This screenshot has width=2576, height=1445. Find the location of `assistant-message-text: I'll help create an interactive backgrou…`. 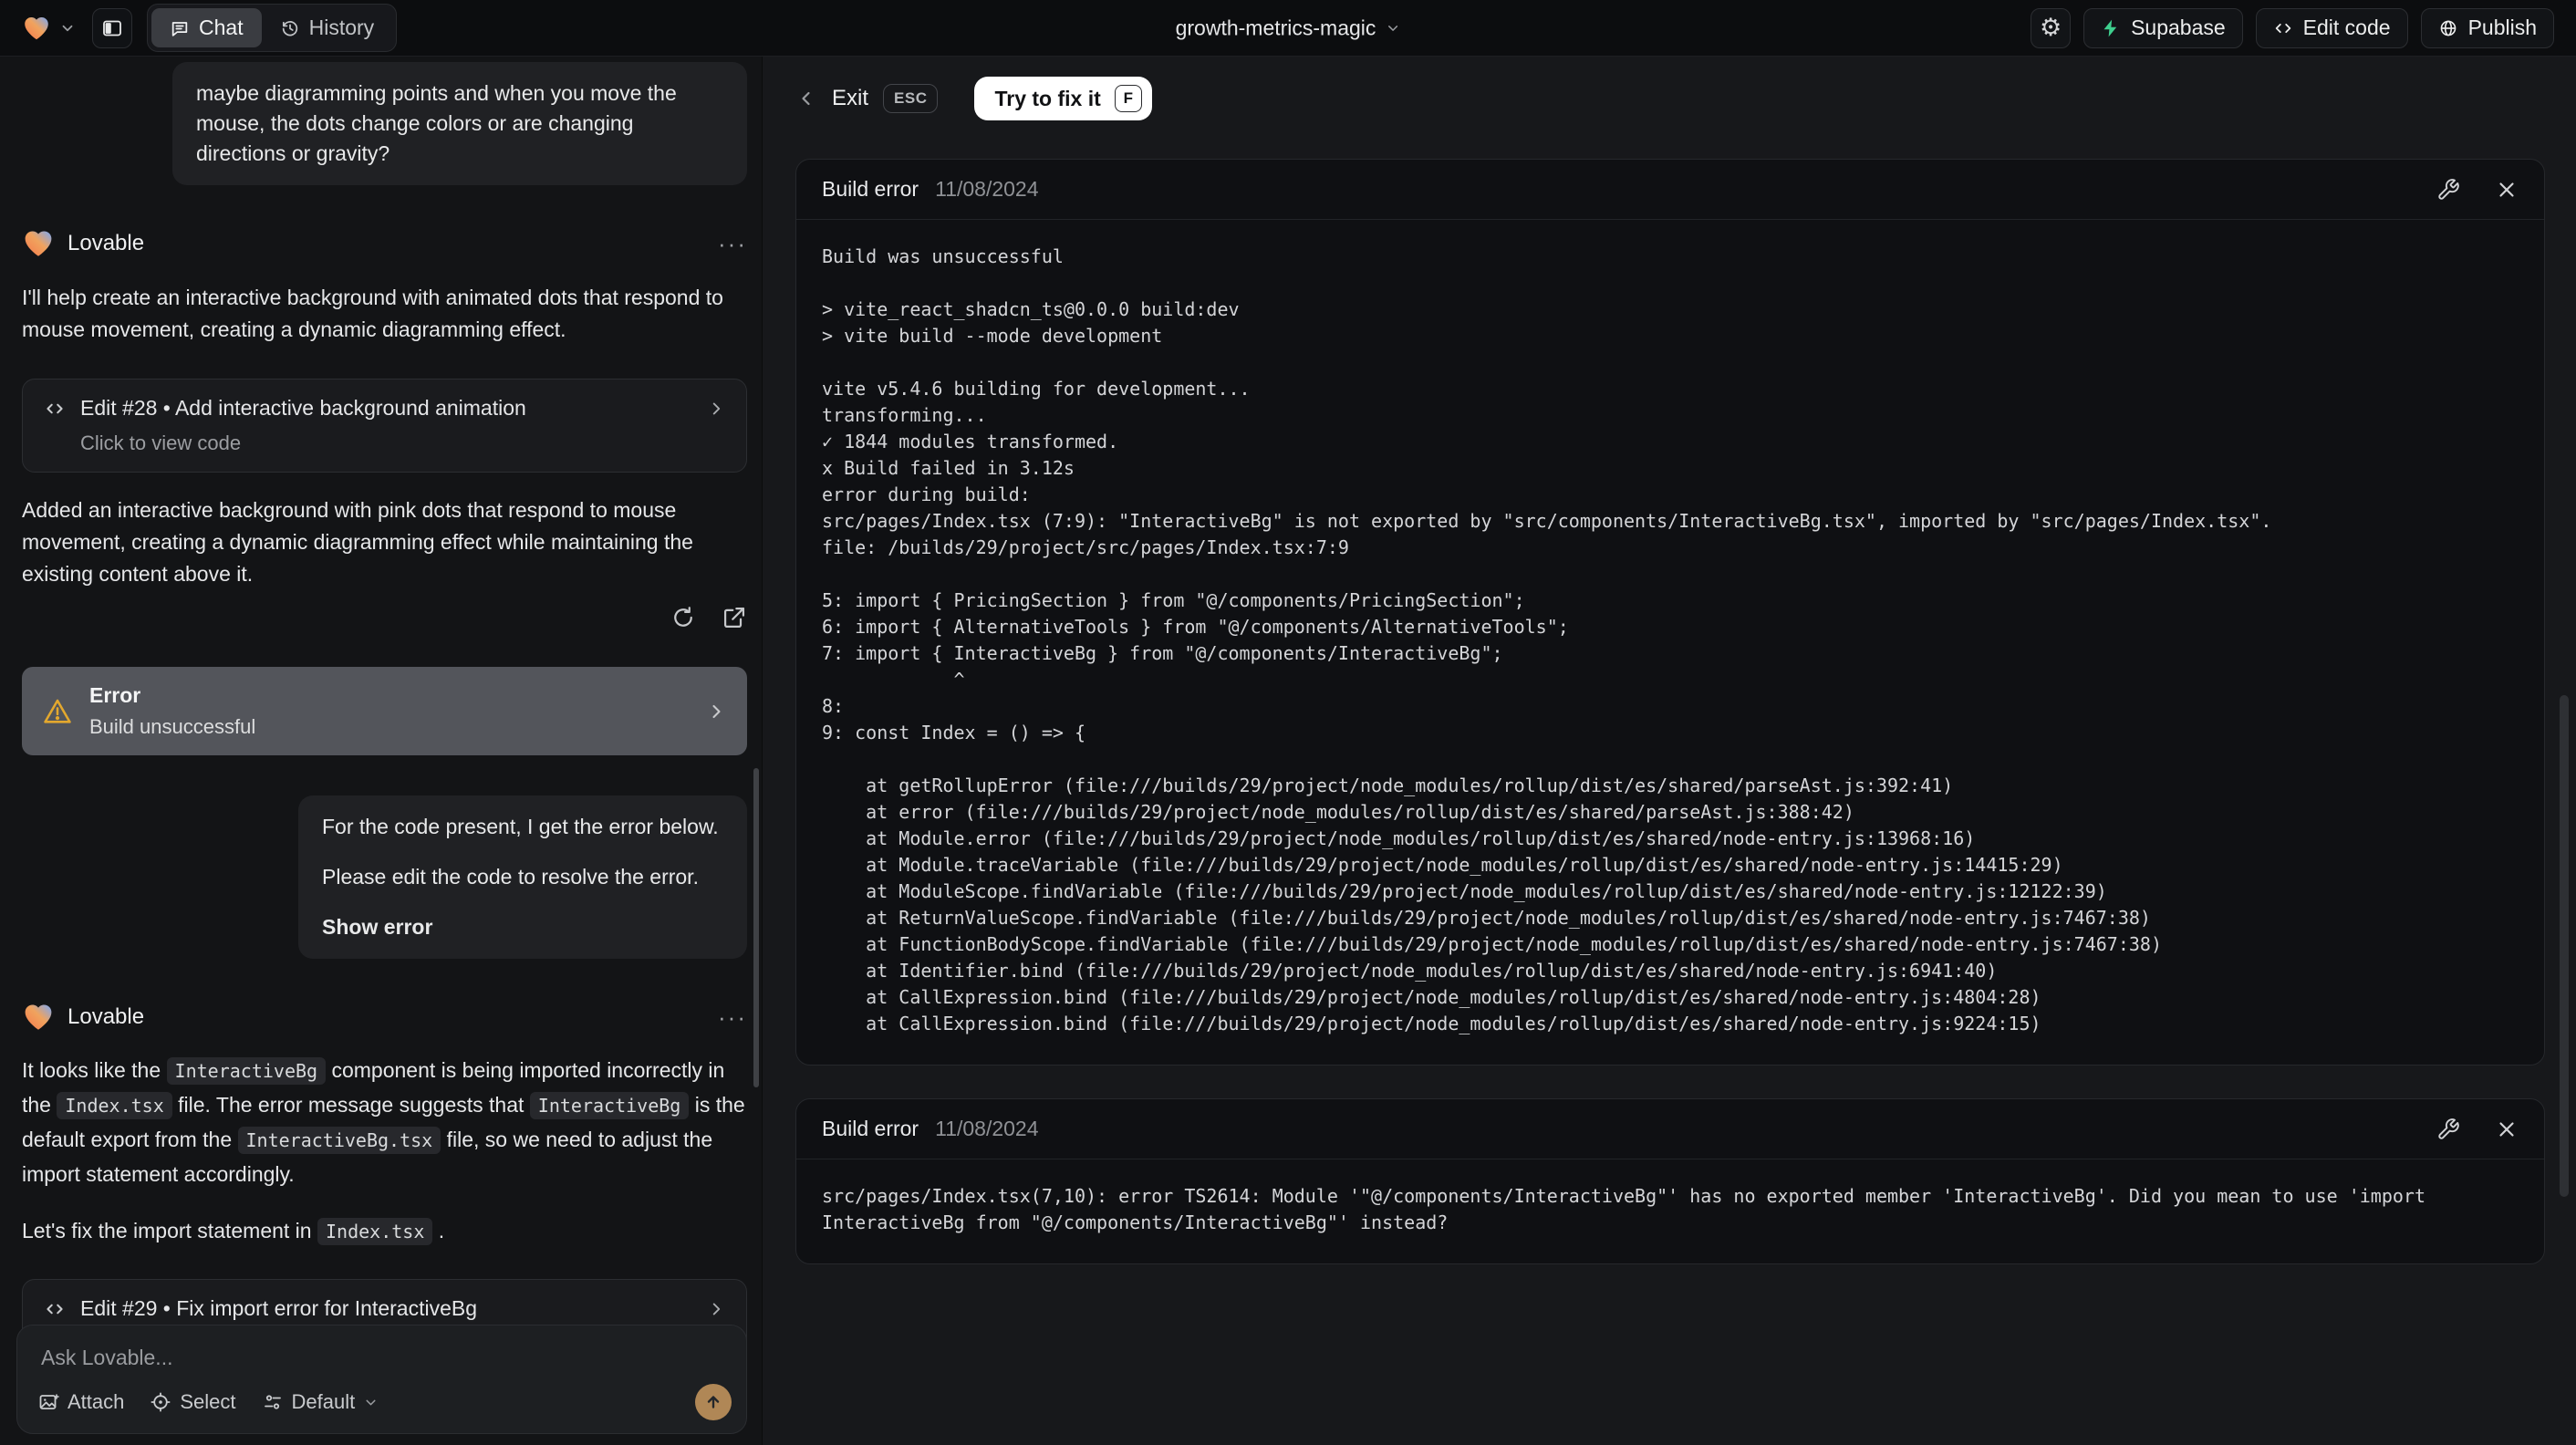

assistant-message-text: I'll help create an interactive backgrou… is located at coordinates (372, 313).